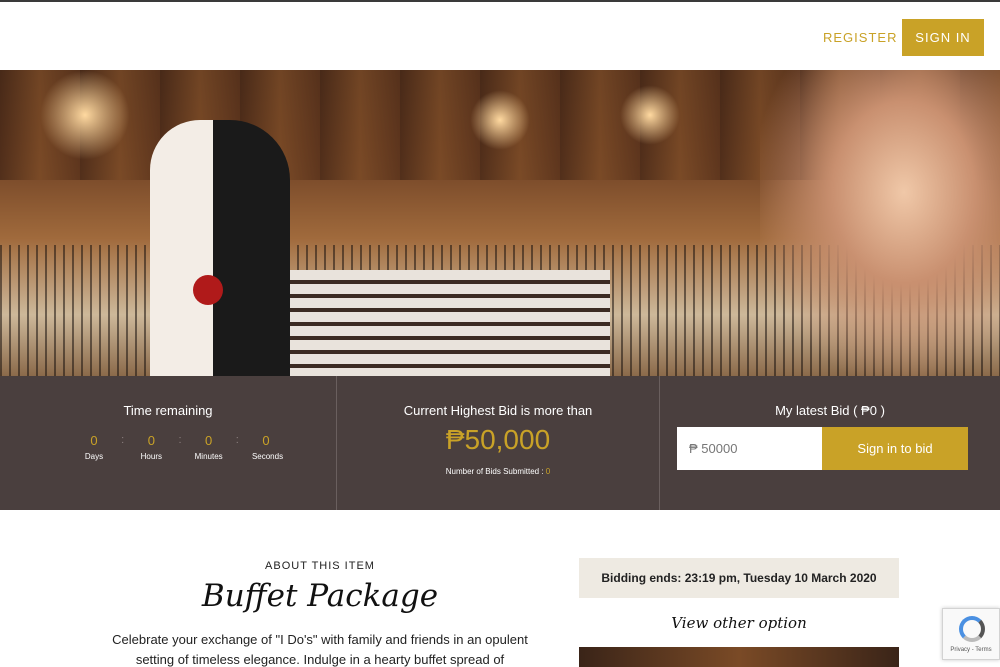  What do you see at coordinates (500, 35) in the screenshot?
I see `site-header: REGISTER SIGN IN` at bounding box center [500, 35].